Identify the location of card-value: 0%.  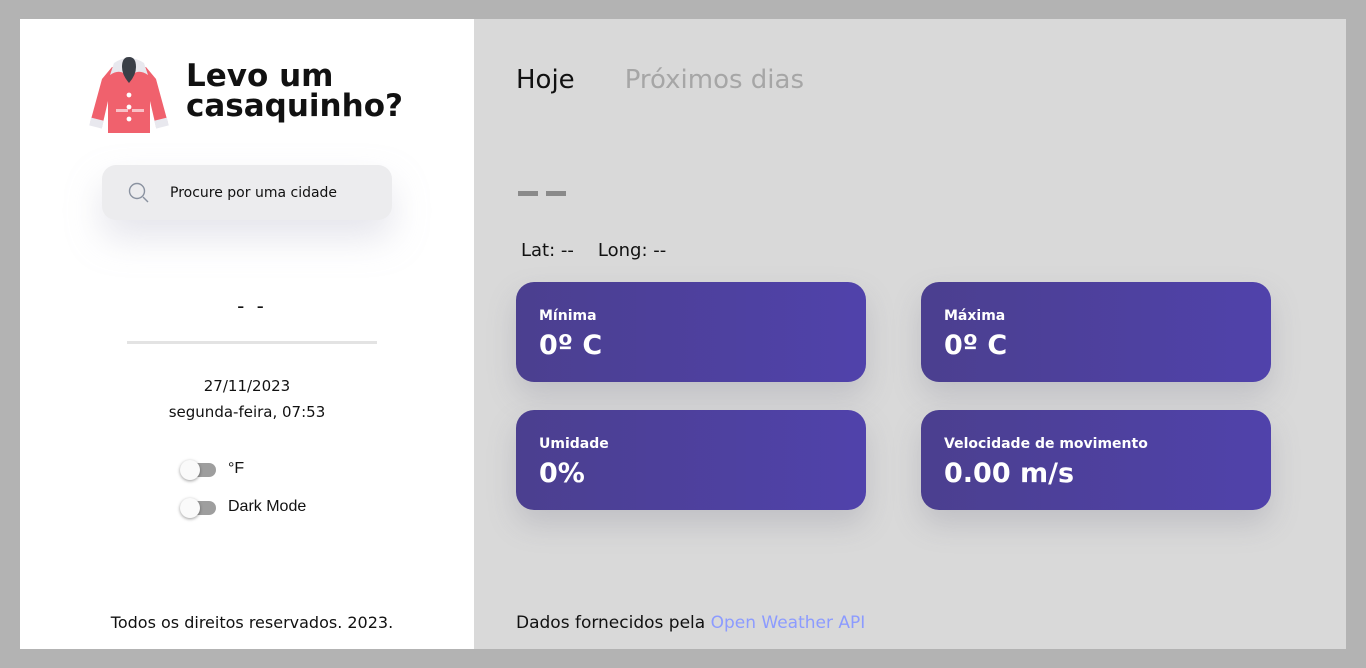
(562, 473).